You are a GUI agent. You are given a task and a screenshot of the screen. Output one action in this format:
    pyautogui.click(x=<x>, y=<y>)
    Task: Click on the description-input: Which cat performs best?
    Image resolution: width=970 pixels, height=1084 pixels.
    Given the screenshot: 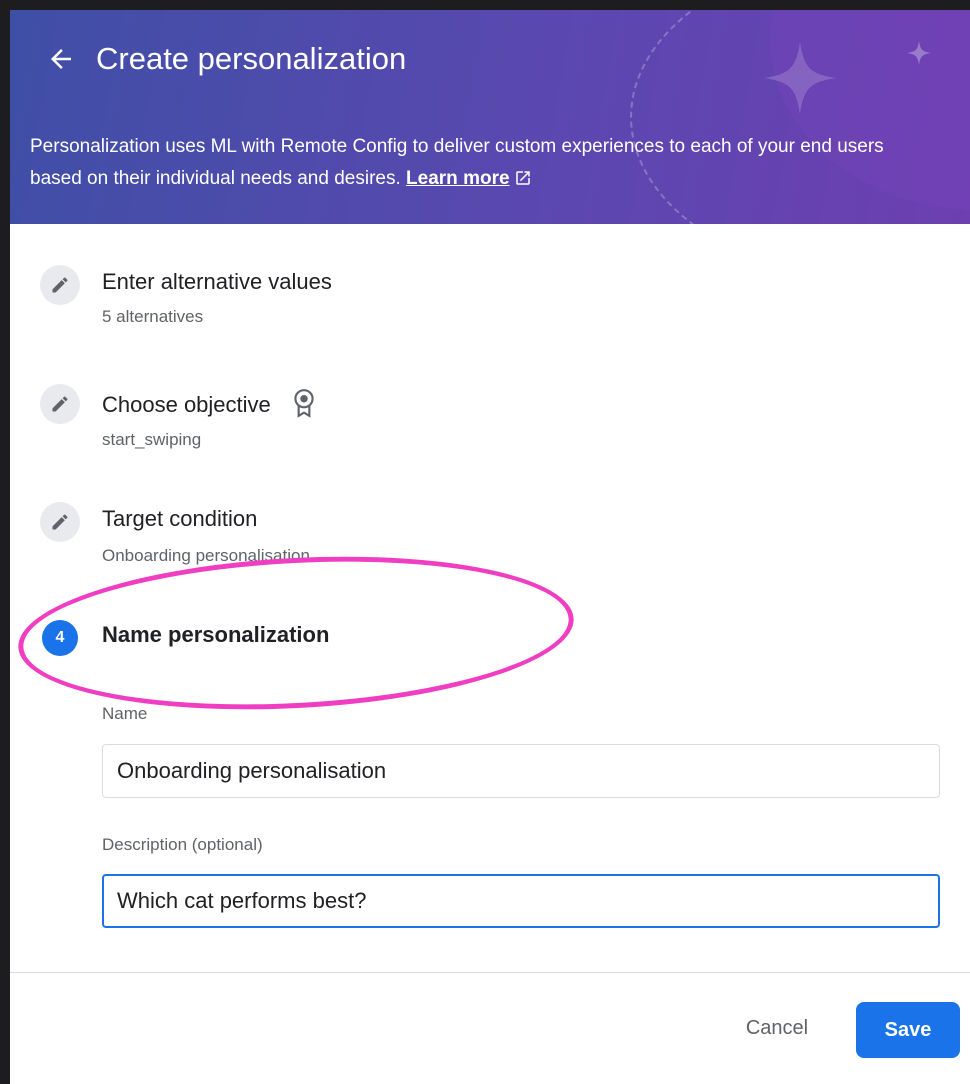 What is the action you would take?
    pyautogui.click(x=521, y=901)
    